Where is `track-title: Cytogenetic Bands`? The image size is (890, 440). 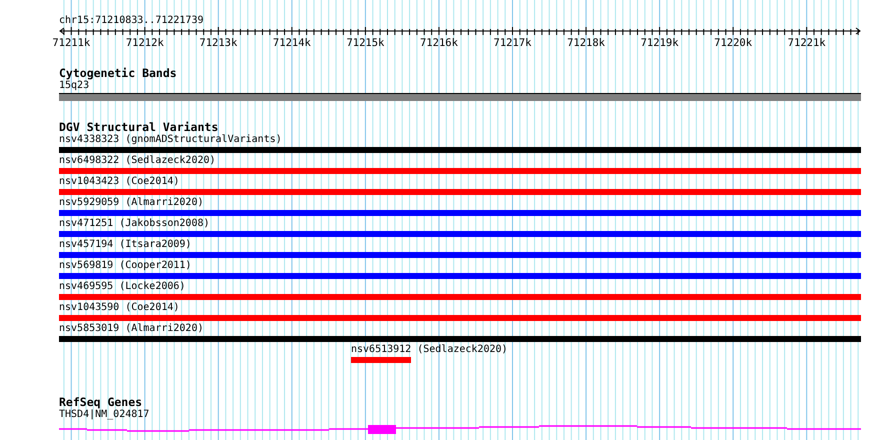
track-title: Cytogenetic Bands is located at coordinates (118, 73).